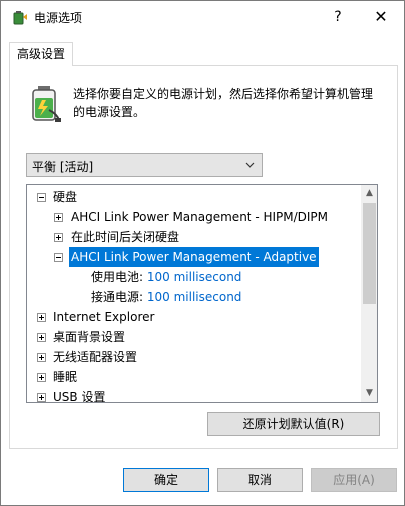  Describe the element at coordinates (63, 167) in the screenshot. I see `power-plan-select-value: 平衡 [活动]` at that location.